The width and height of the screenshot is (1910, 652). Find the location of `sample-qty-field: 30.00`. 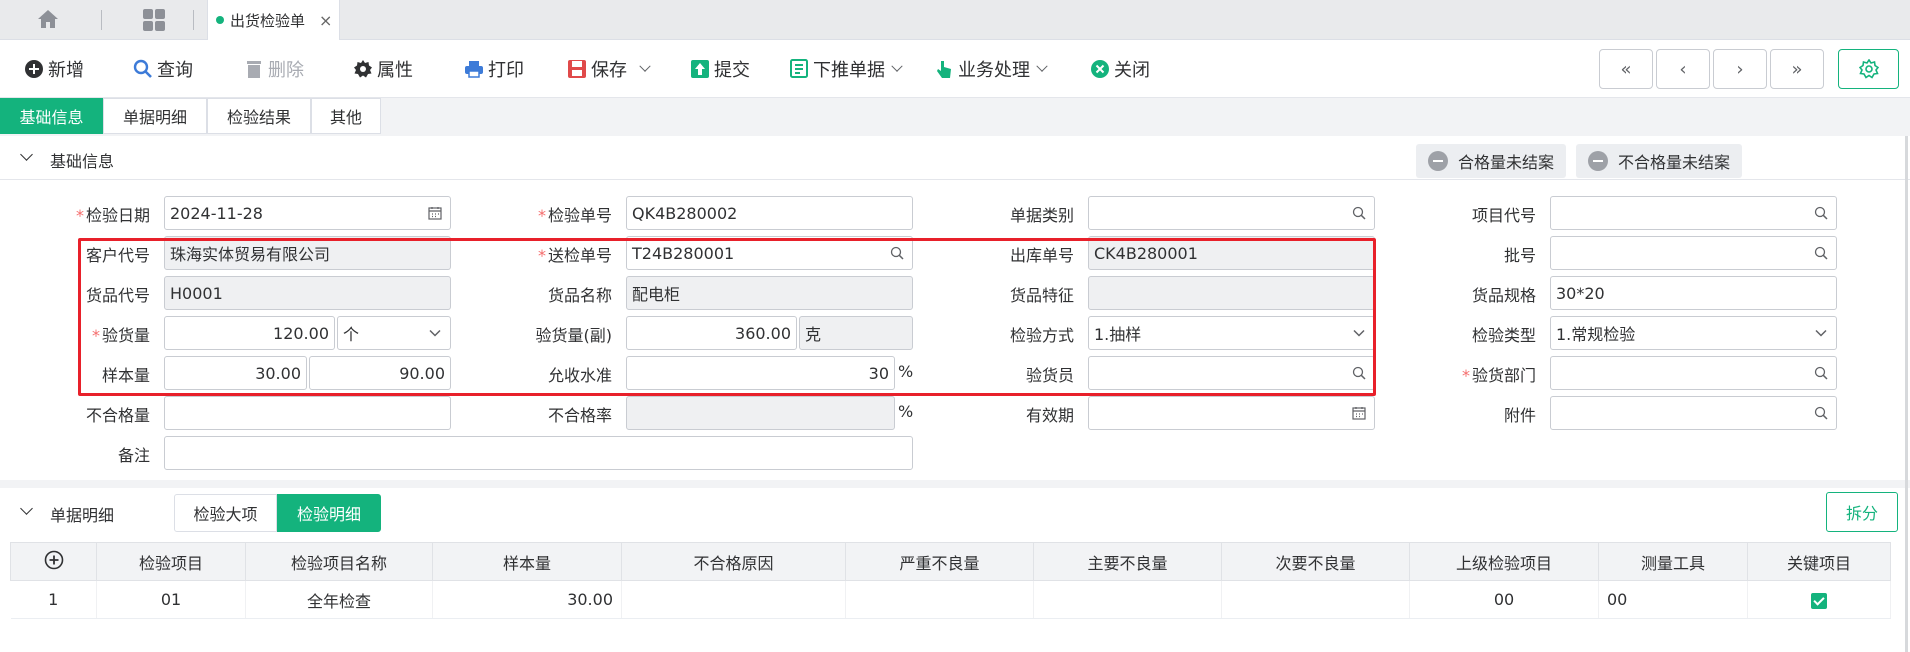

sample-qty-field: 30.00 is located at coordinates (235, 373).